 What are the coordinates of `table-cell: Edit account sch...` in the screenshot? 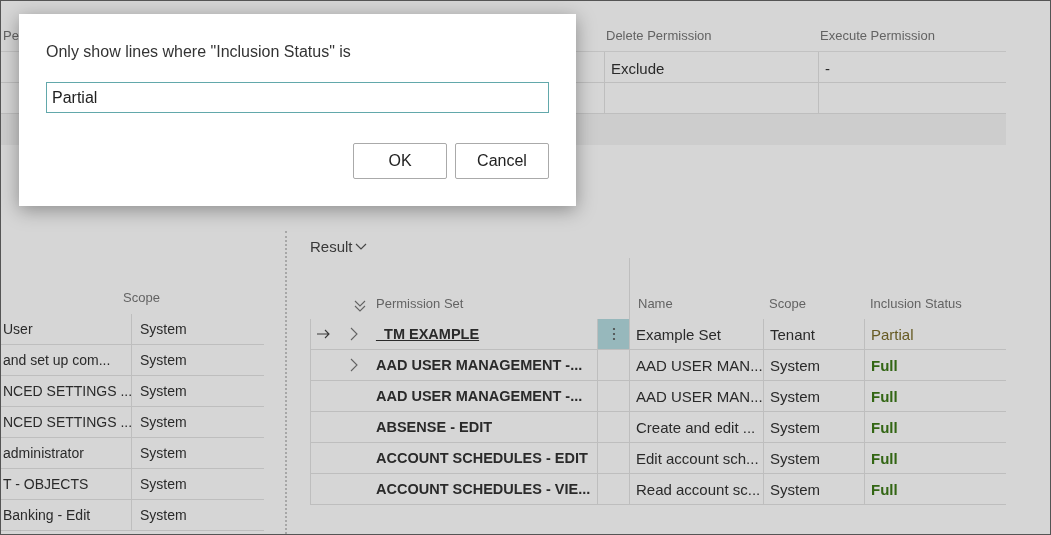 It's located at (696, 458).